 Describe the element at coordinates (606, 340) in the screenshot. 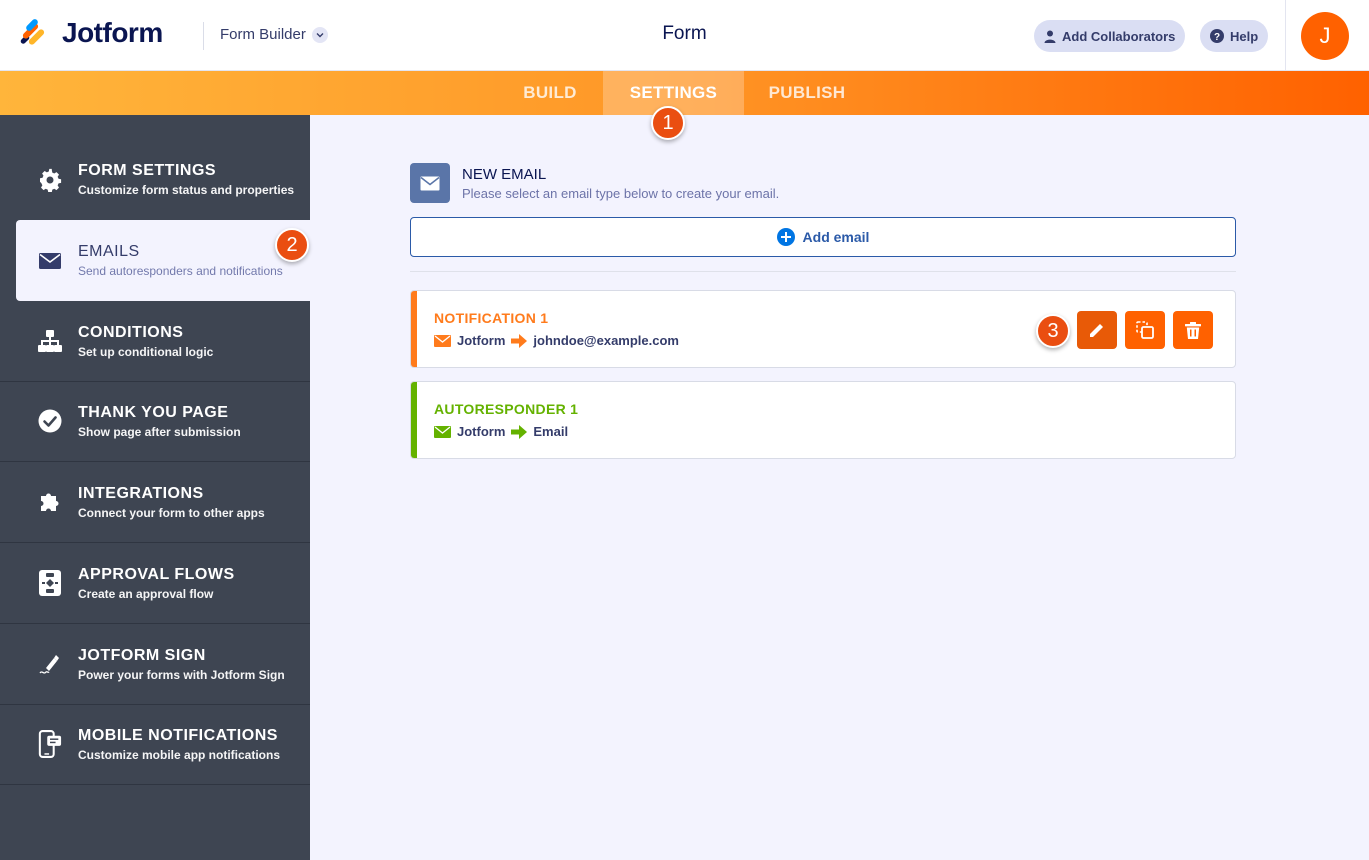

I see `email-to: johndoe@example.com` at that location.